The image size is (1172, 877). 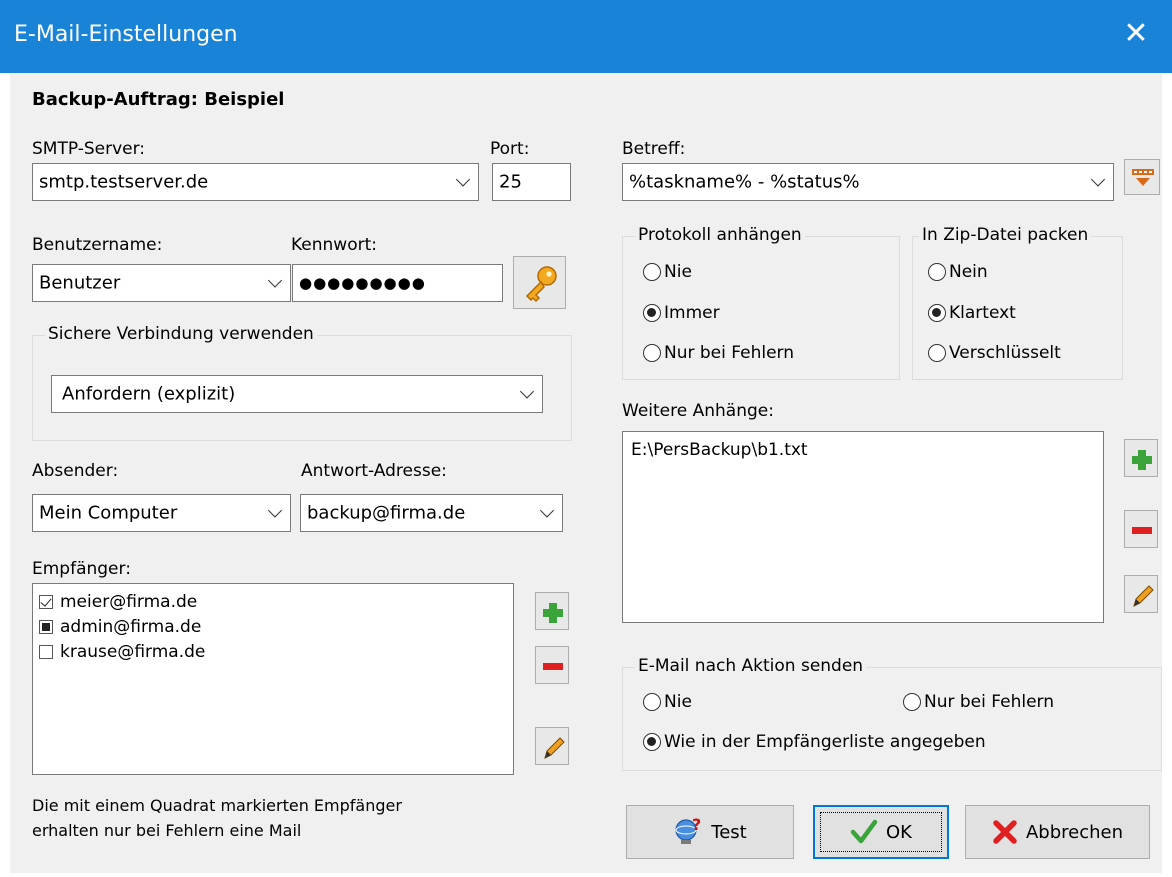 What do you see at coordinates (1005, 235) in the screenshot?
I see `zip-group-title: In Zip-Datei packen` at bounding box center [1005, 235].